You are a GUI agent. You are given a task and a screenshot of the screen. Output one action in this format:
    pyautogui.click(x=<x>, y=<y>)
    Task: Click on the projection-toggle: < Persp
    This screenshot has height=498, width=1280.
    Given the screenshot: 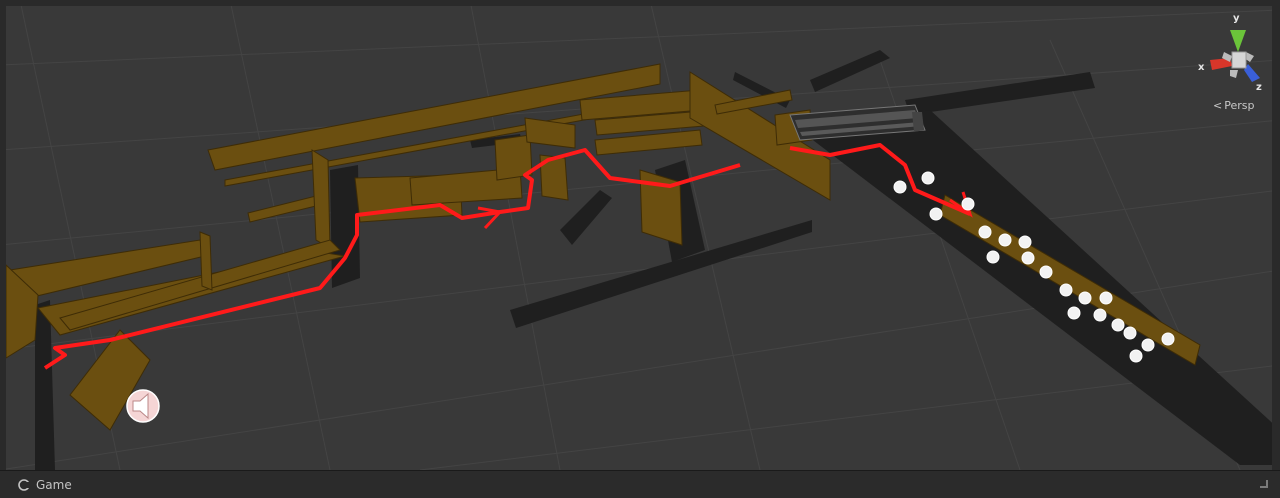 What is the action you would take?
    pyautogui.click(x=1233, y=105)
    